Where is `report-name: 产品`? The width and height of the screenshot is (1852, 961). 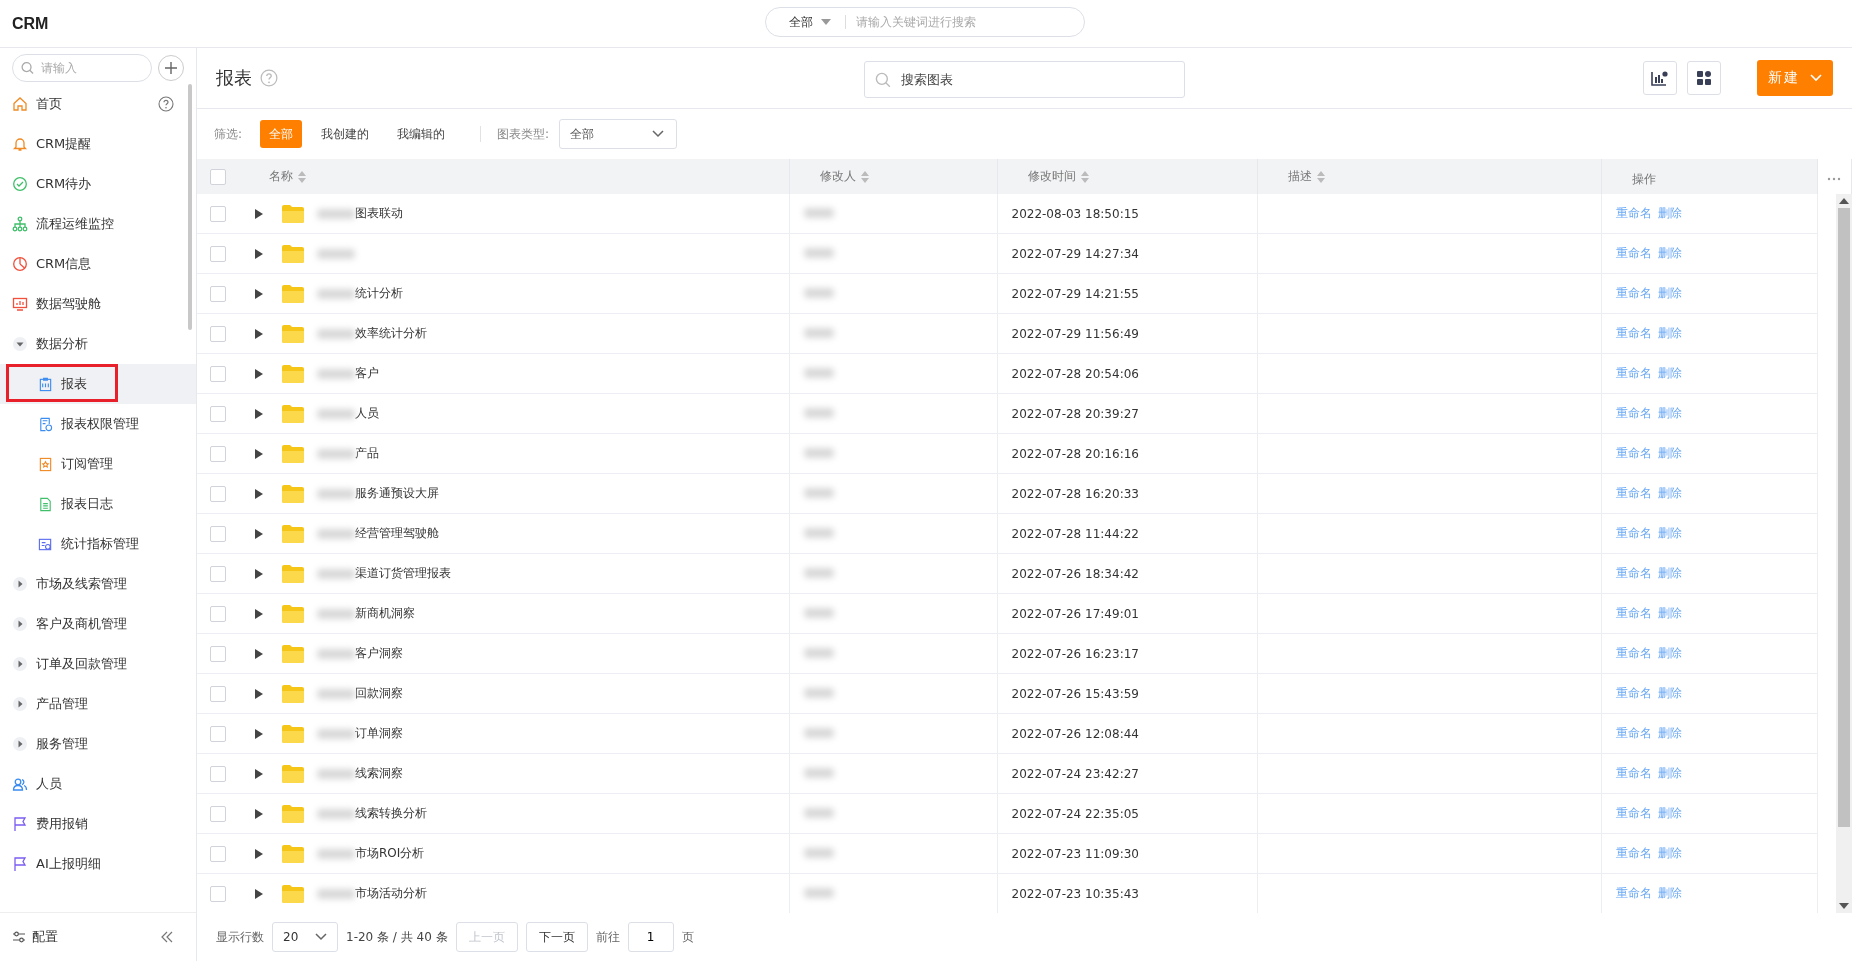
report-name: 产品 is located at coordinates (367, 453).